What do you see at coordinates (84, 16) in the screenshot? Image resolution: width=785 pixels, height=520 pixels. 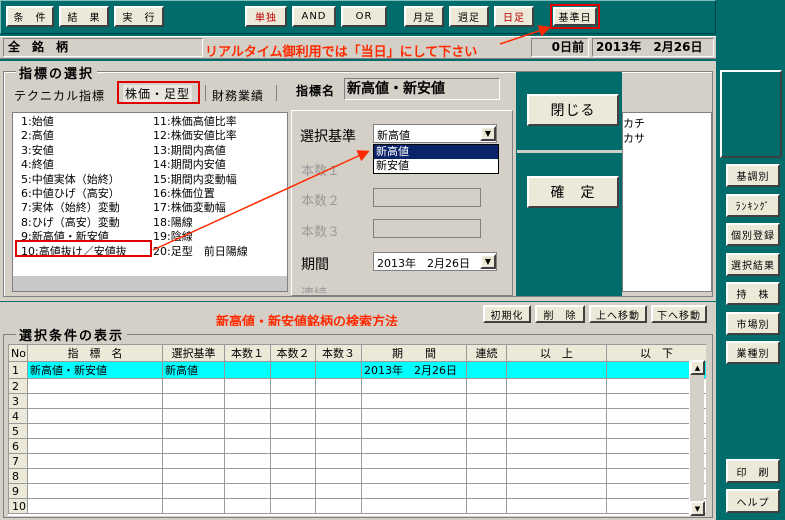 I see `result-button: 結 果` at bounding box center [84, 16].